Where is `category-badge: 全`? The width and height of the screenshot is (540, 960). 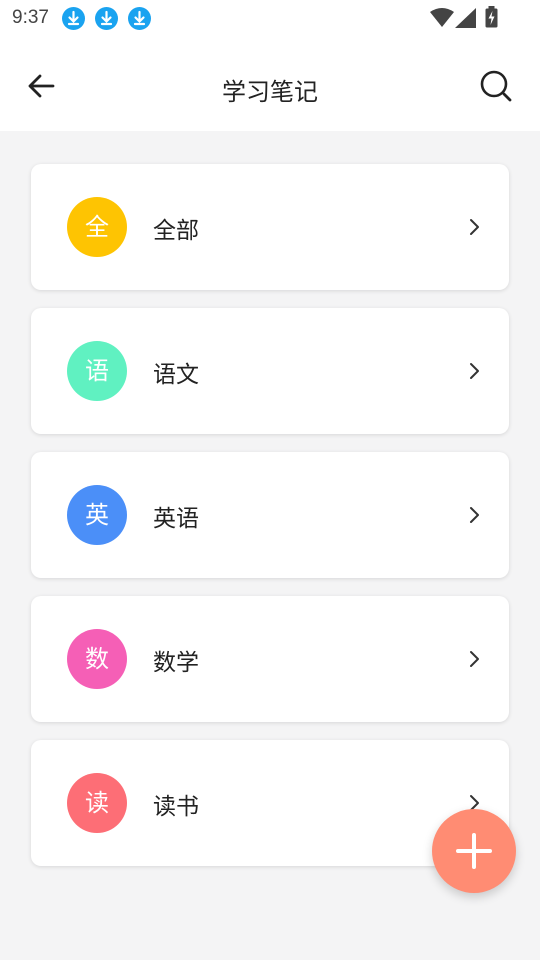
category-badge: 全 is located at coordinates (97, 227).